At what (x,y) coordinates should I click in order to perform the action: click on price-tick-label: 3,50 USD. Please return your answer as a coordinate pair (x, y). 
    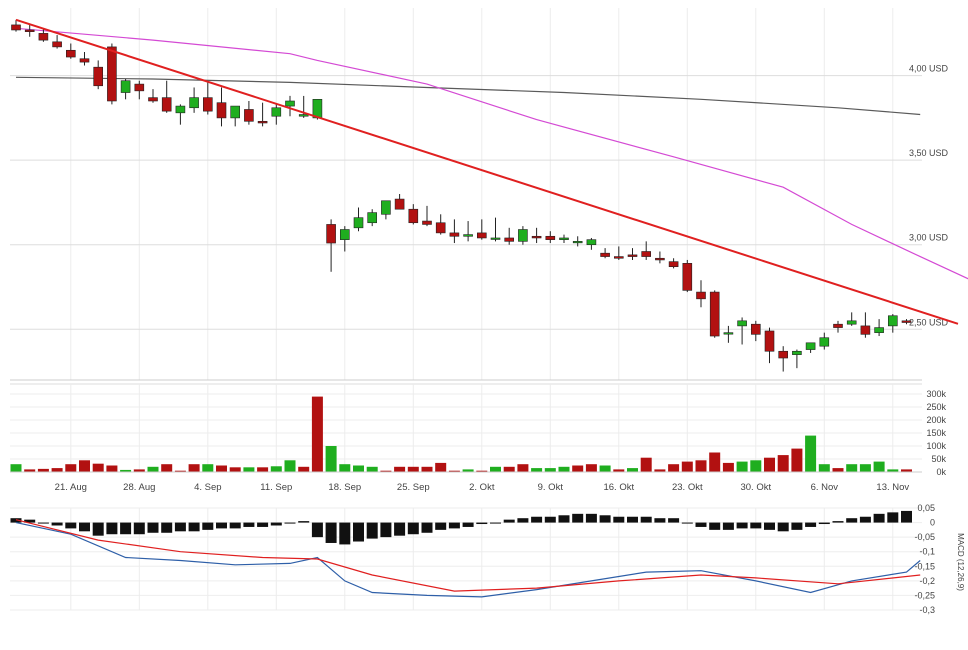
    Looking at the image, I should click on (929, 153).